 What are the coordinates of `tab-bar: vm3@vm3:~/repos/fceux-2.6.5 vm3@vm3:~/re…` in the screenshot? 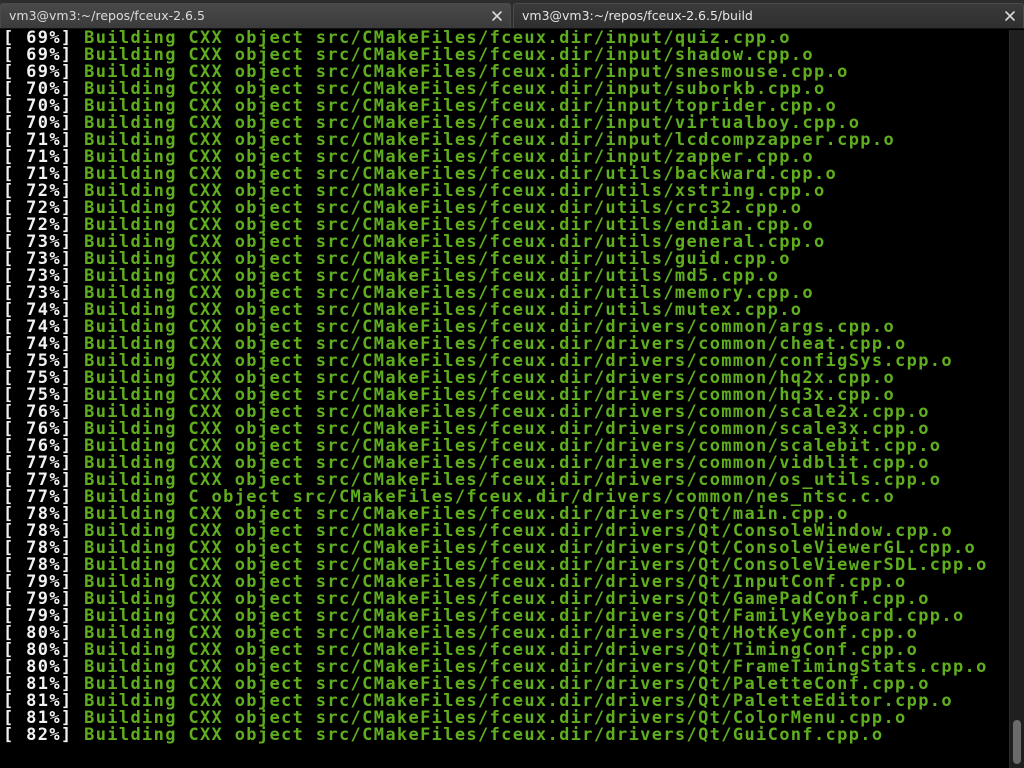 It's located at (512, 14).